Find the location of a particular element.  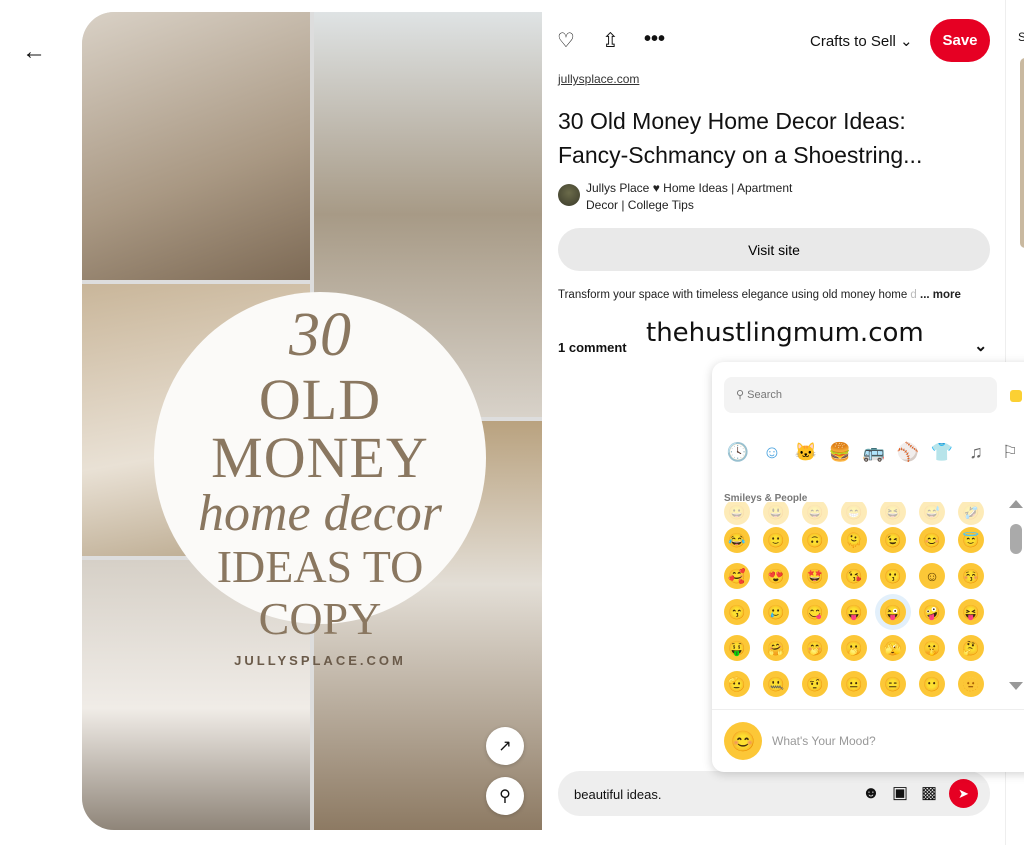

save-button: Save is located at coordinates (960, 40).